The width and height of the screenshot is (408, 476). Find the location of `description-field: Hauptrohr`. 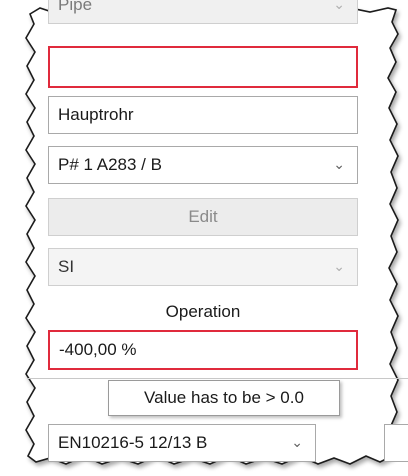

description-field: Hauptrohr is located at coordinates (203, 115).